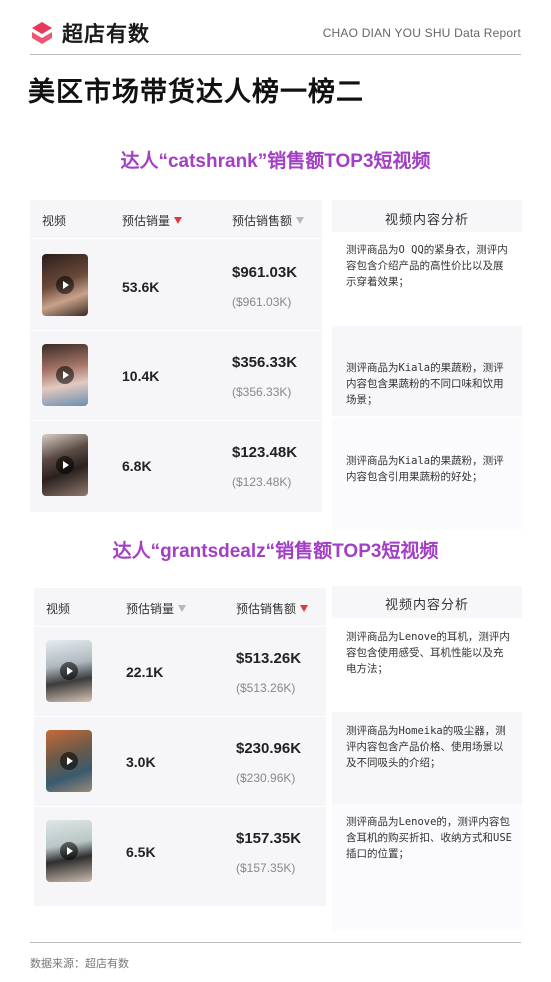  What do you see at coordinates (262, 482) in the screenshot?
I see `estimated-sales-sub: ($123.48K)` at bounding box center [262, 482].